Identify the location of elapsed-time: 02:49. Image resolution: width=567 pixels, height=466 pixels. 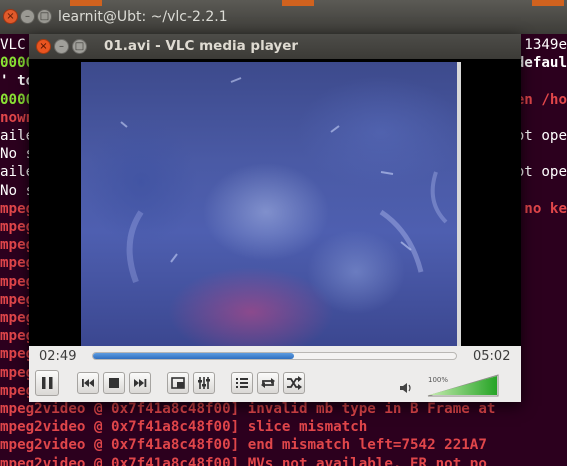
(57, 356).